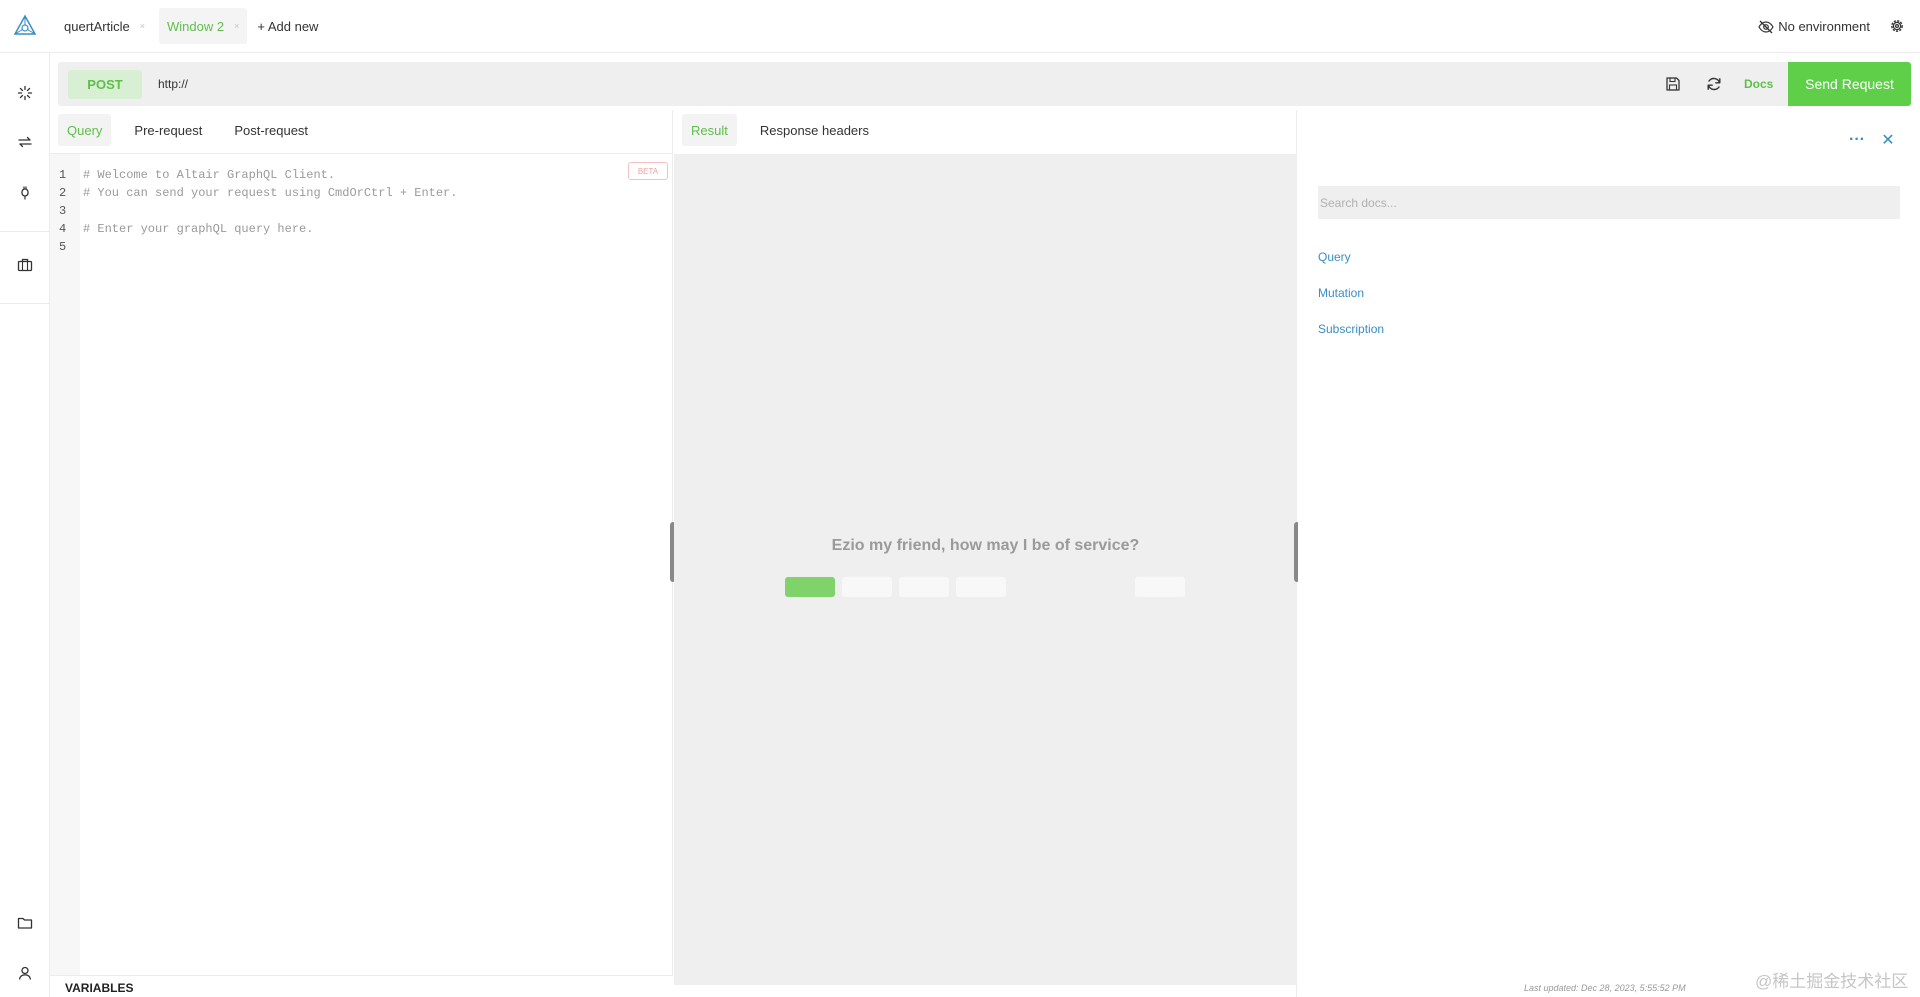  Describe the element at coordinates (1609, 202) in the screenshot. I see `docs-search-input` at that location.